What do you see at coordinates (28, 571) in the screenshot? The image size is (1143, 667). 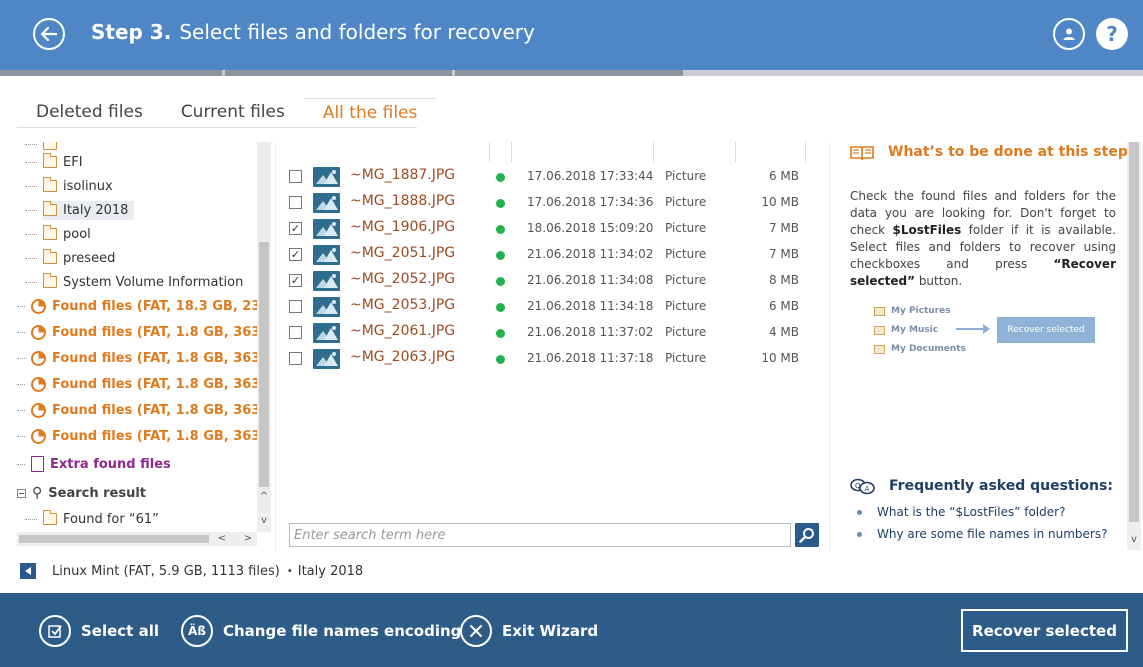 I see `breadcrumb-back-button` at bounding box center [28, 571].